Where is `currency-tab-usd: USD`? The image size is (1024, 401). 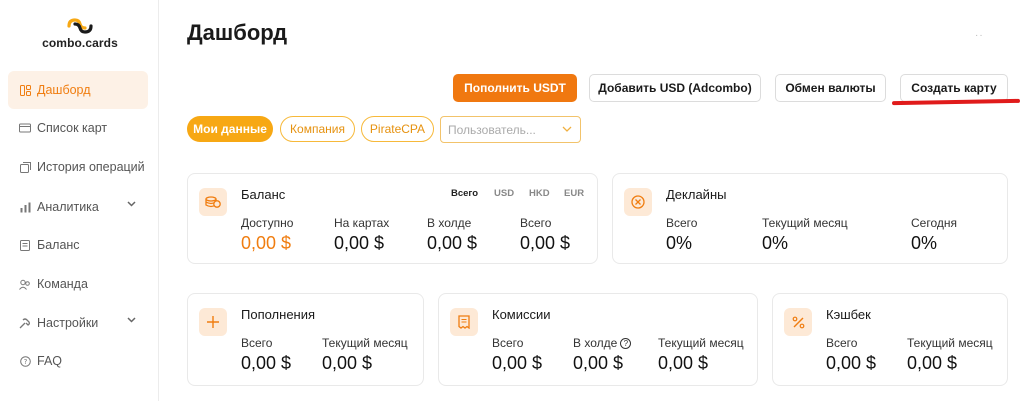 currency-tab-usd: USD is located at coordinates (504, 193).